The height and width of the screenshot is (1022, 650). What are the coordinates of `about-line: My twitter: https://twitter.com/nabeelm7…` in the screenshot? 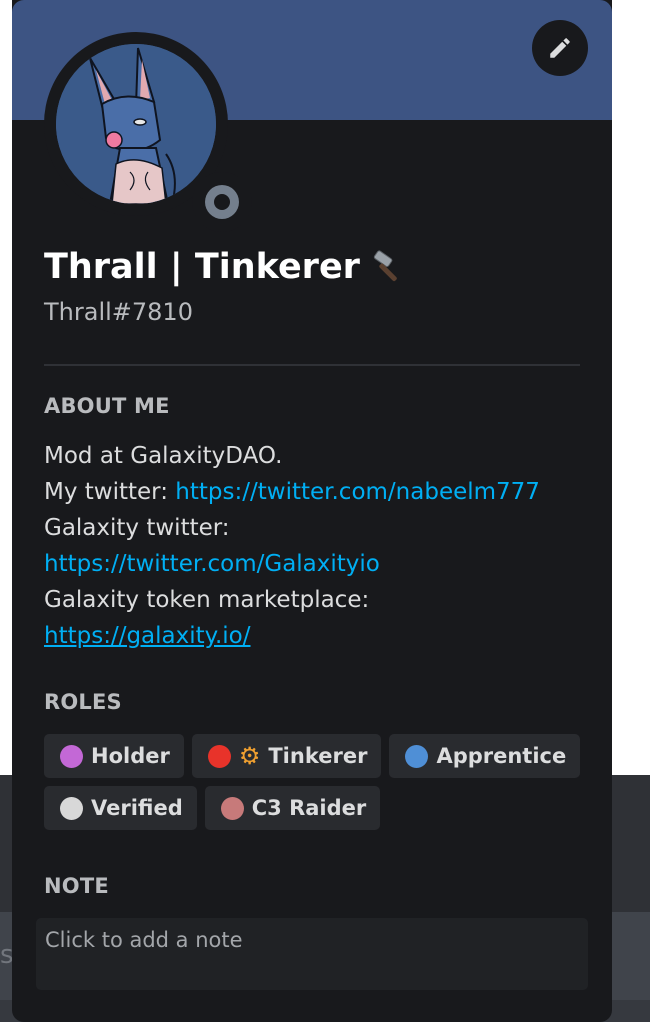 It's located at (314, 492).